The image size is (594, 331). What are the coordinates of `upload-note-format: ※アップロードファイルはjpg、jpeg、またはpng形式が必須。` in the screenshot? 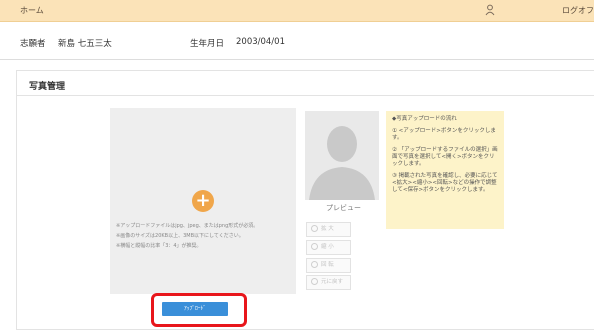 It's located at (187, 226).